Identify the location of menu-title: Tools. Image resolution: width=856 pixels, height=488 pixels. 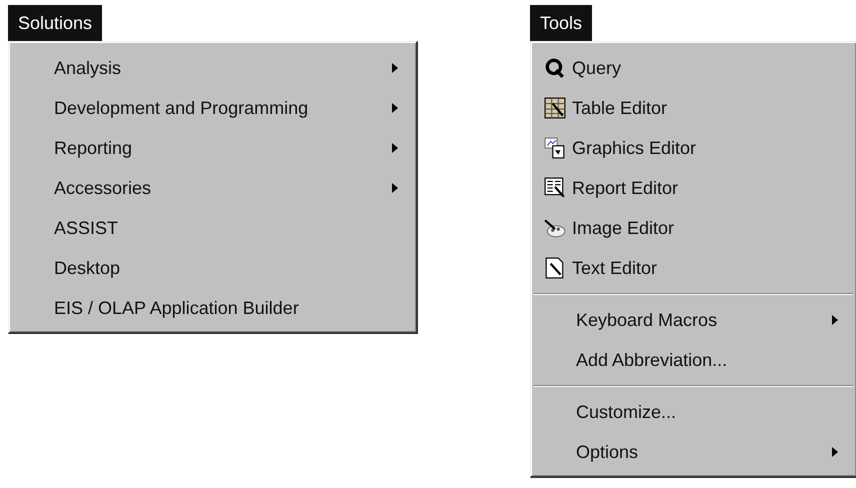
(561, 23).